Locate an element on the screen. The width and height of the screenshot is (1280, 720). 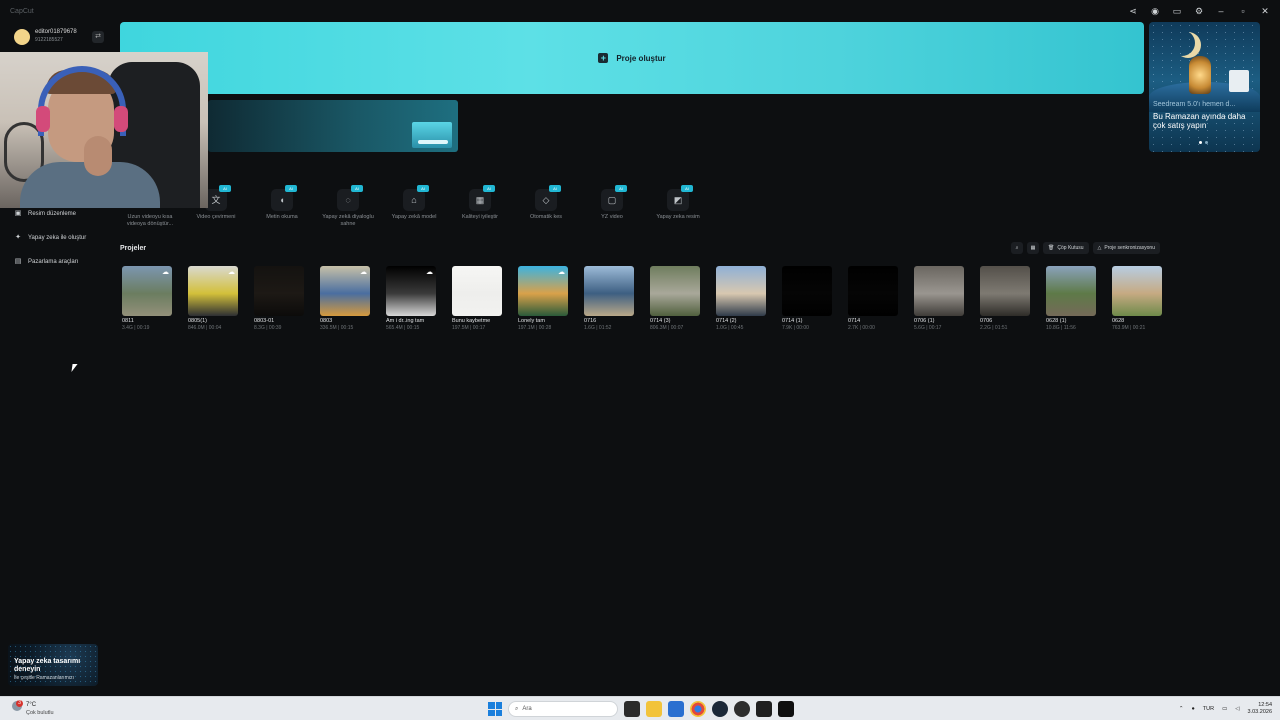
tool-ai-model: ⌂ AI Yapay zekâ model is located at coordinates (414, 210).